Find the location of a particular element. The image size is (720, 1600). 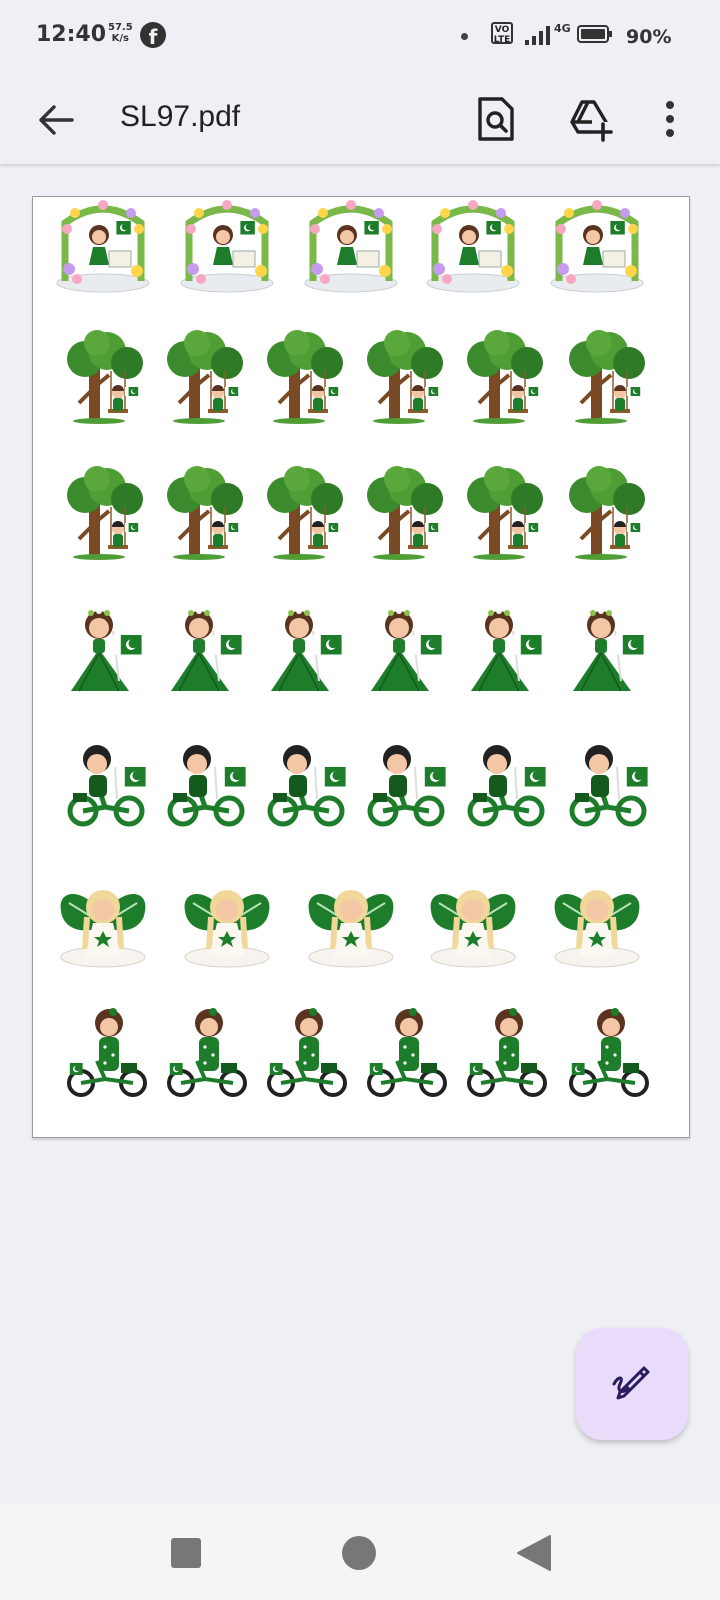

more-vert-icon is located at coordinates (670, 119).